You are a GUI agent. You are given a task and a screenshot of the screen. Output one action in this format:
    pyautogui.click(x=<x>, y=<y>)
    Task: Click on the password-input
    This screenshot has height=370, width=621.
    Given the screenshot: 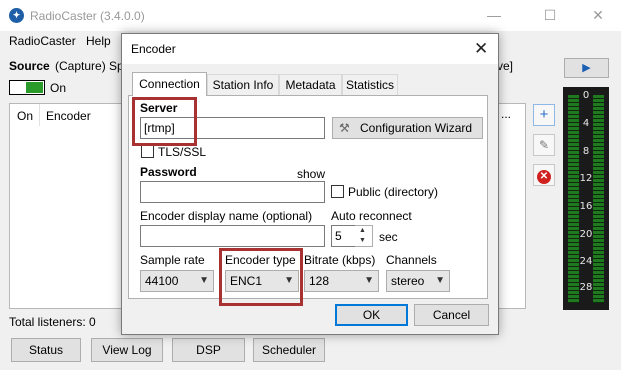 What is the action you would take?
    pyautogui.click(x=232, y=192)
    